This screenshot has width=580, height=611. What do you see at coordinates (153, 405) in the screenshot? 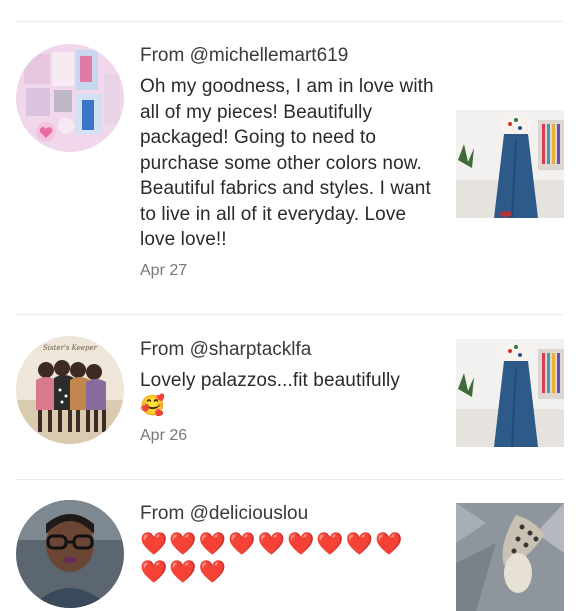
I see `smiling-face-hearts-emoji: 🥰` at bounding box center [153, 405].